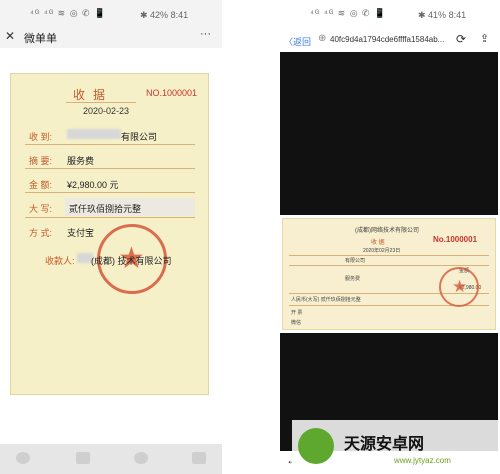 Image resolution: width=500 pixels, height=474 pixels. Describe the element at coordinates (484, 38) in the screenshot. I see `share-icon: ⇪` at that location.